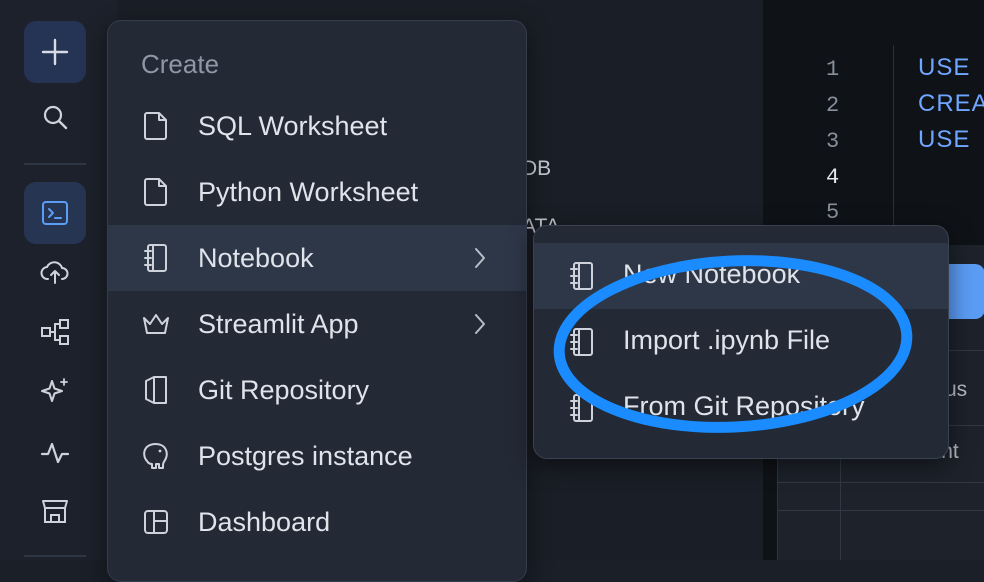 This screenshot has height=582, width=984. I want to click on menu-item-label: Streamlit App, so click(278, 323).